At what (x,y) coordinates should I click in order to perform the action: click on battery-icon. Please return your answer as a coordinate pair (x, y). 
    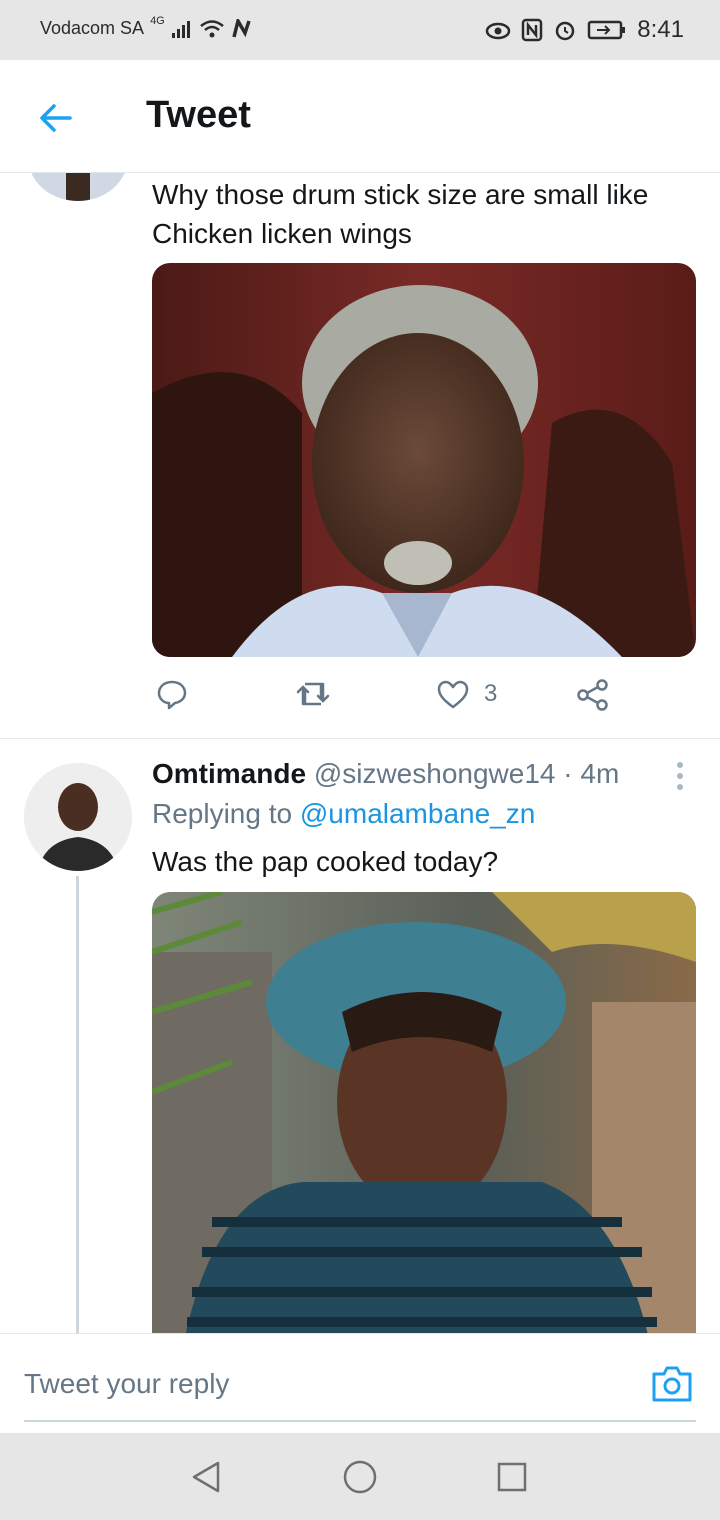
    Looking at the image, I should click on (607, 30).